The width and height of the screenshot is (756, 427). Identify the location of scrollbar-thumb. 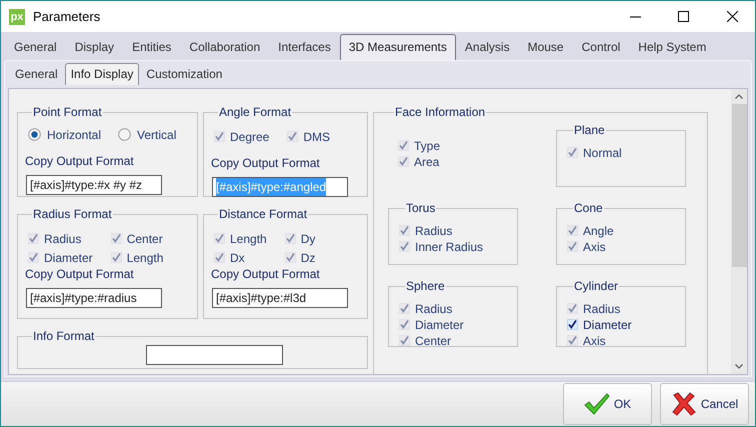
(739, 185).